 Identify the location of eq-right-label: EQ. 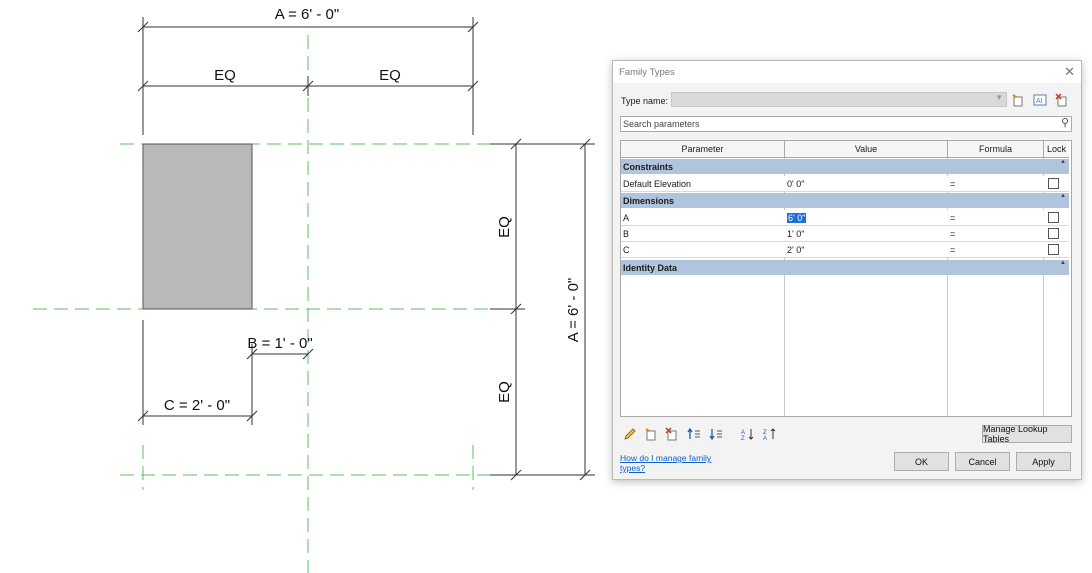
(390, 75).